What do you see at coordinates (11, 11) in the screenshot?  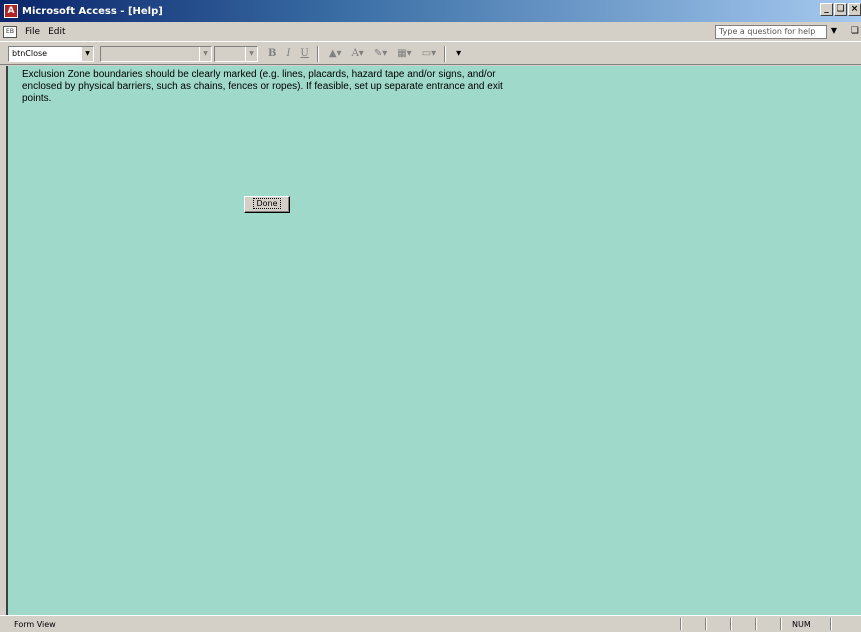 I see `access-app-icon: A` at bounding box center [11, 11].